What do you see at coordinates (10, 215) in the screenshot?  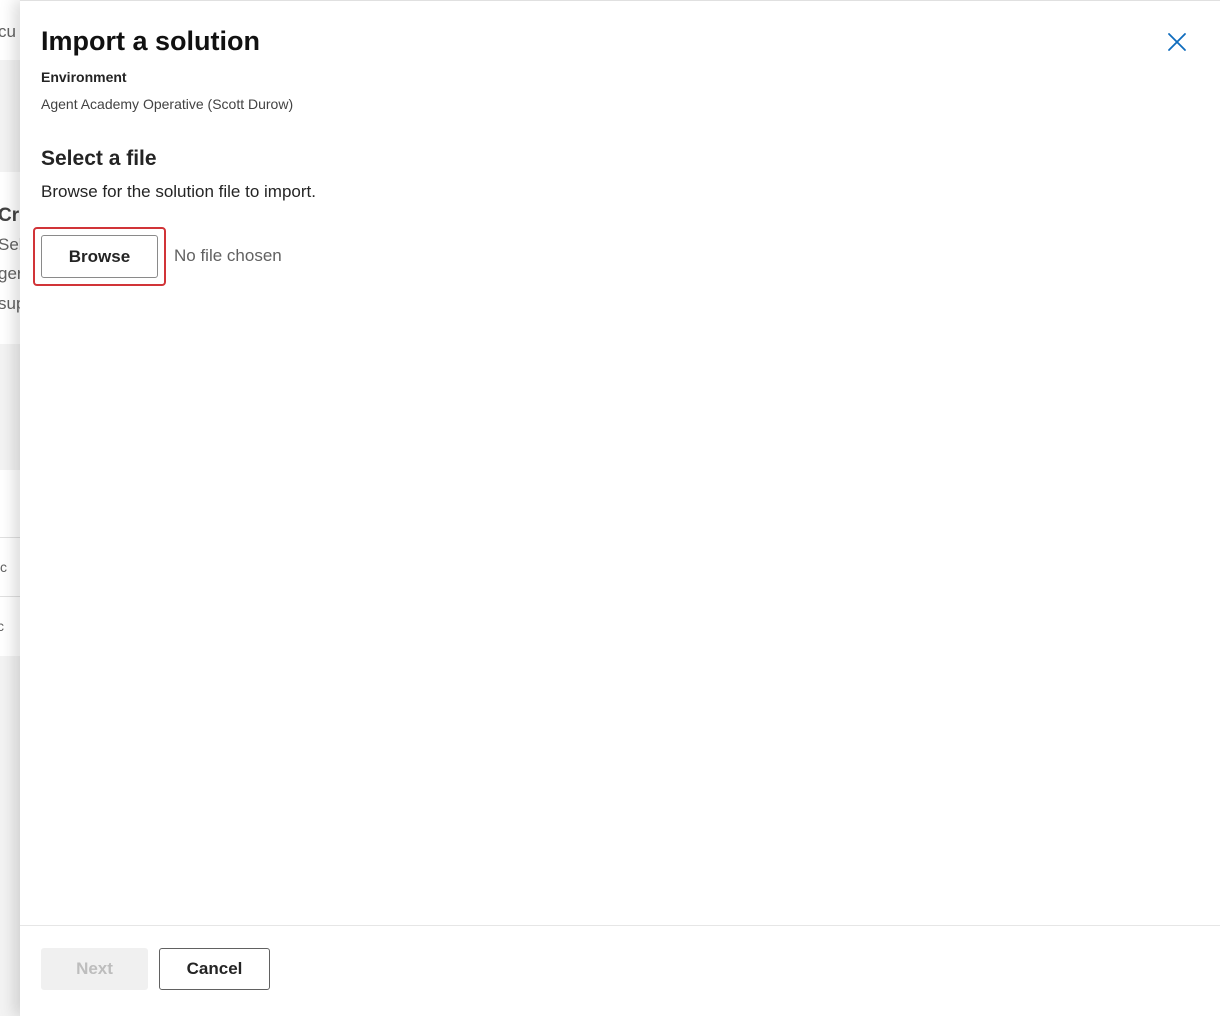 I see `background-text-fragment: Cr` at bounding box center [10, 215].